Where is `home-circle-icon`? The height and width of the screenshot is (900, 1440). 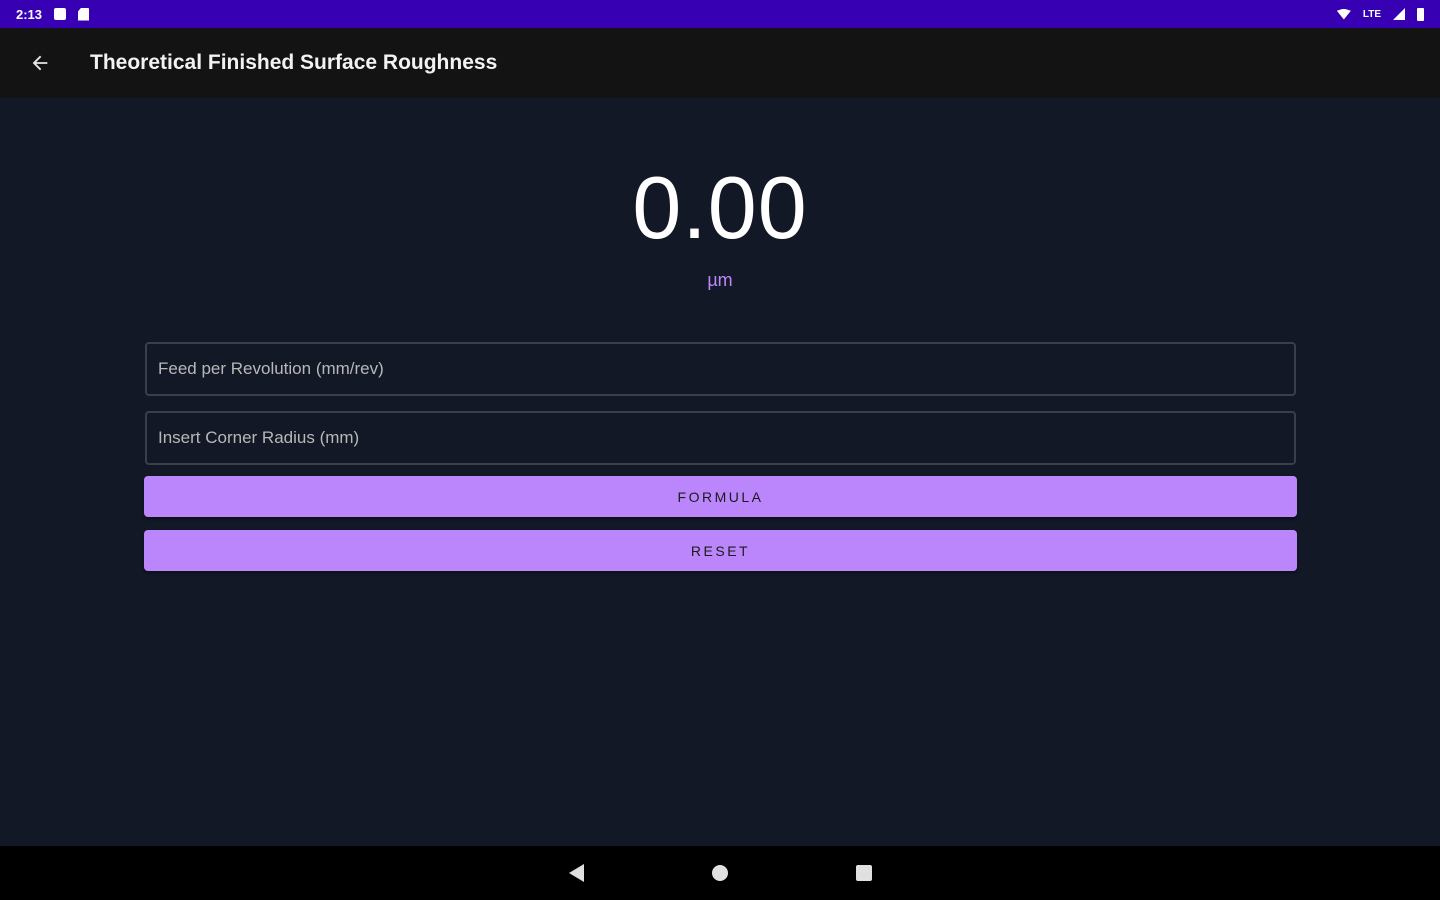
home-circle-icon is located at coordinates (720, 873).